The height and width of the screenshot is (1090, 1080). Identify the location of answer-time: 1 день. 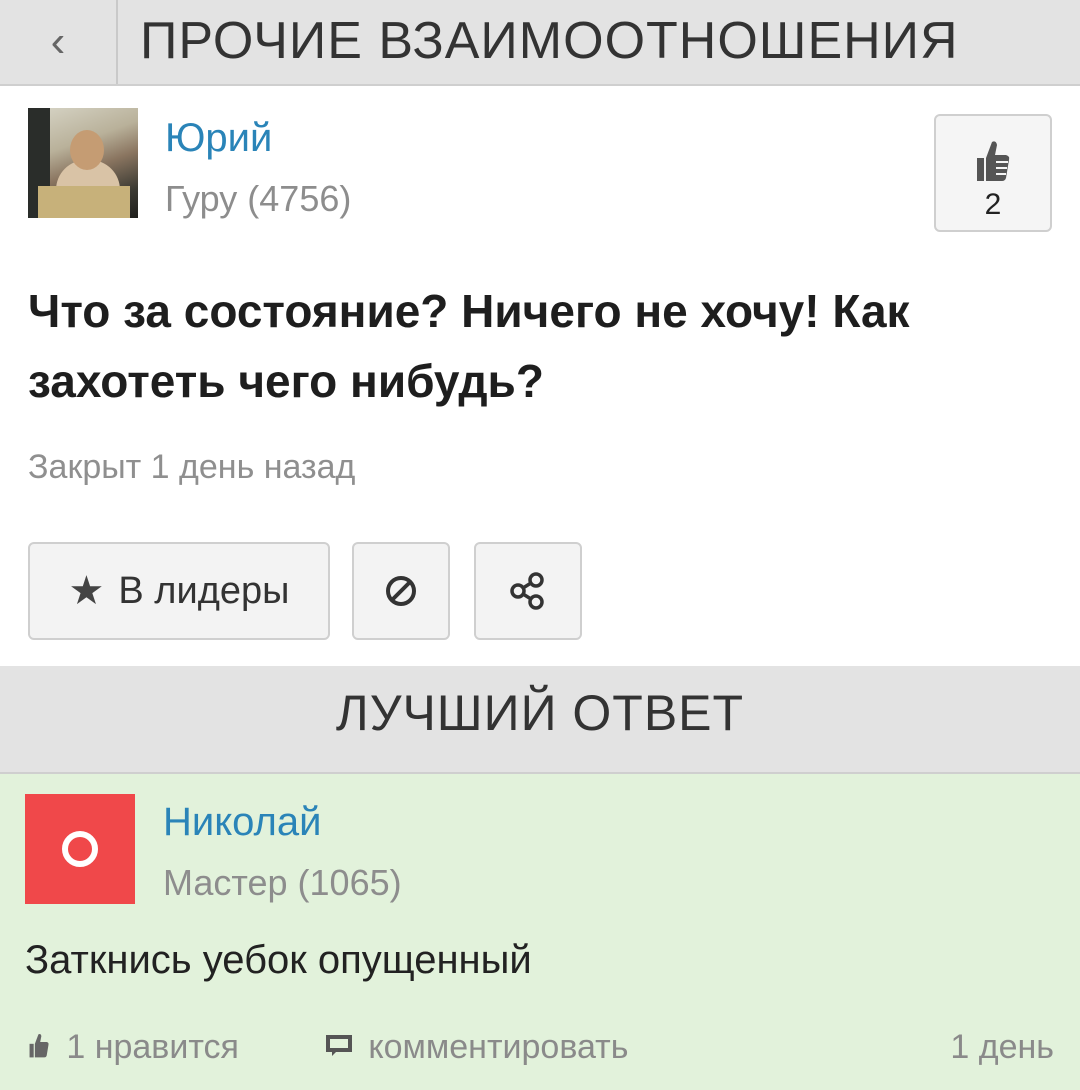
(1002, 1047).